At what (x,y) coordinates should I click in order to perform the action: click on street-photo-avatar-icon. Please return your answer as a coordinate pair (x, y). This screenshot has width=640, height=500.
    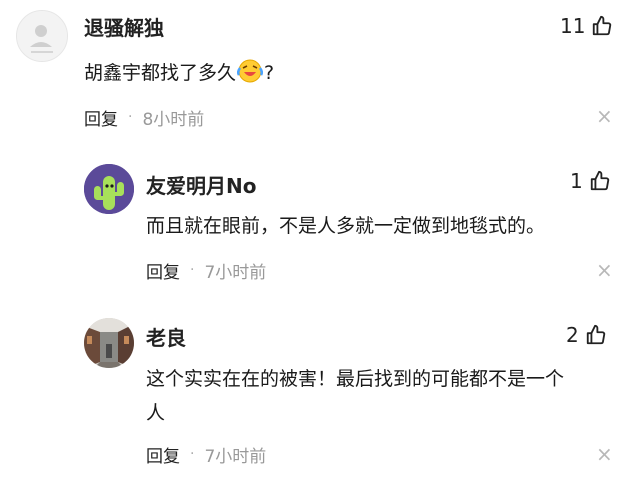
    Looking at the image, I should click on (109, 343).